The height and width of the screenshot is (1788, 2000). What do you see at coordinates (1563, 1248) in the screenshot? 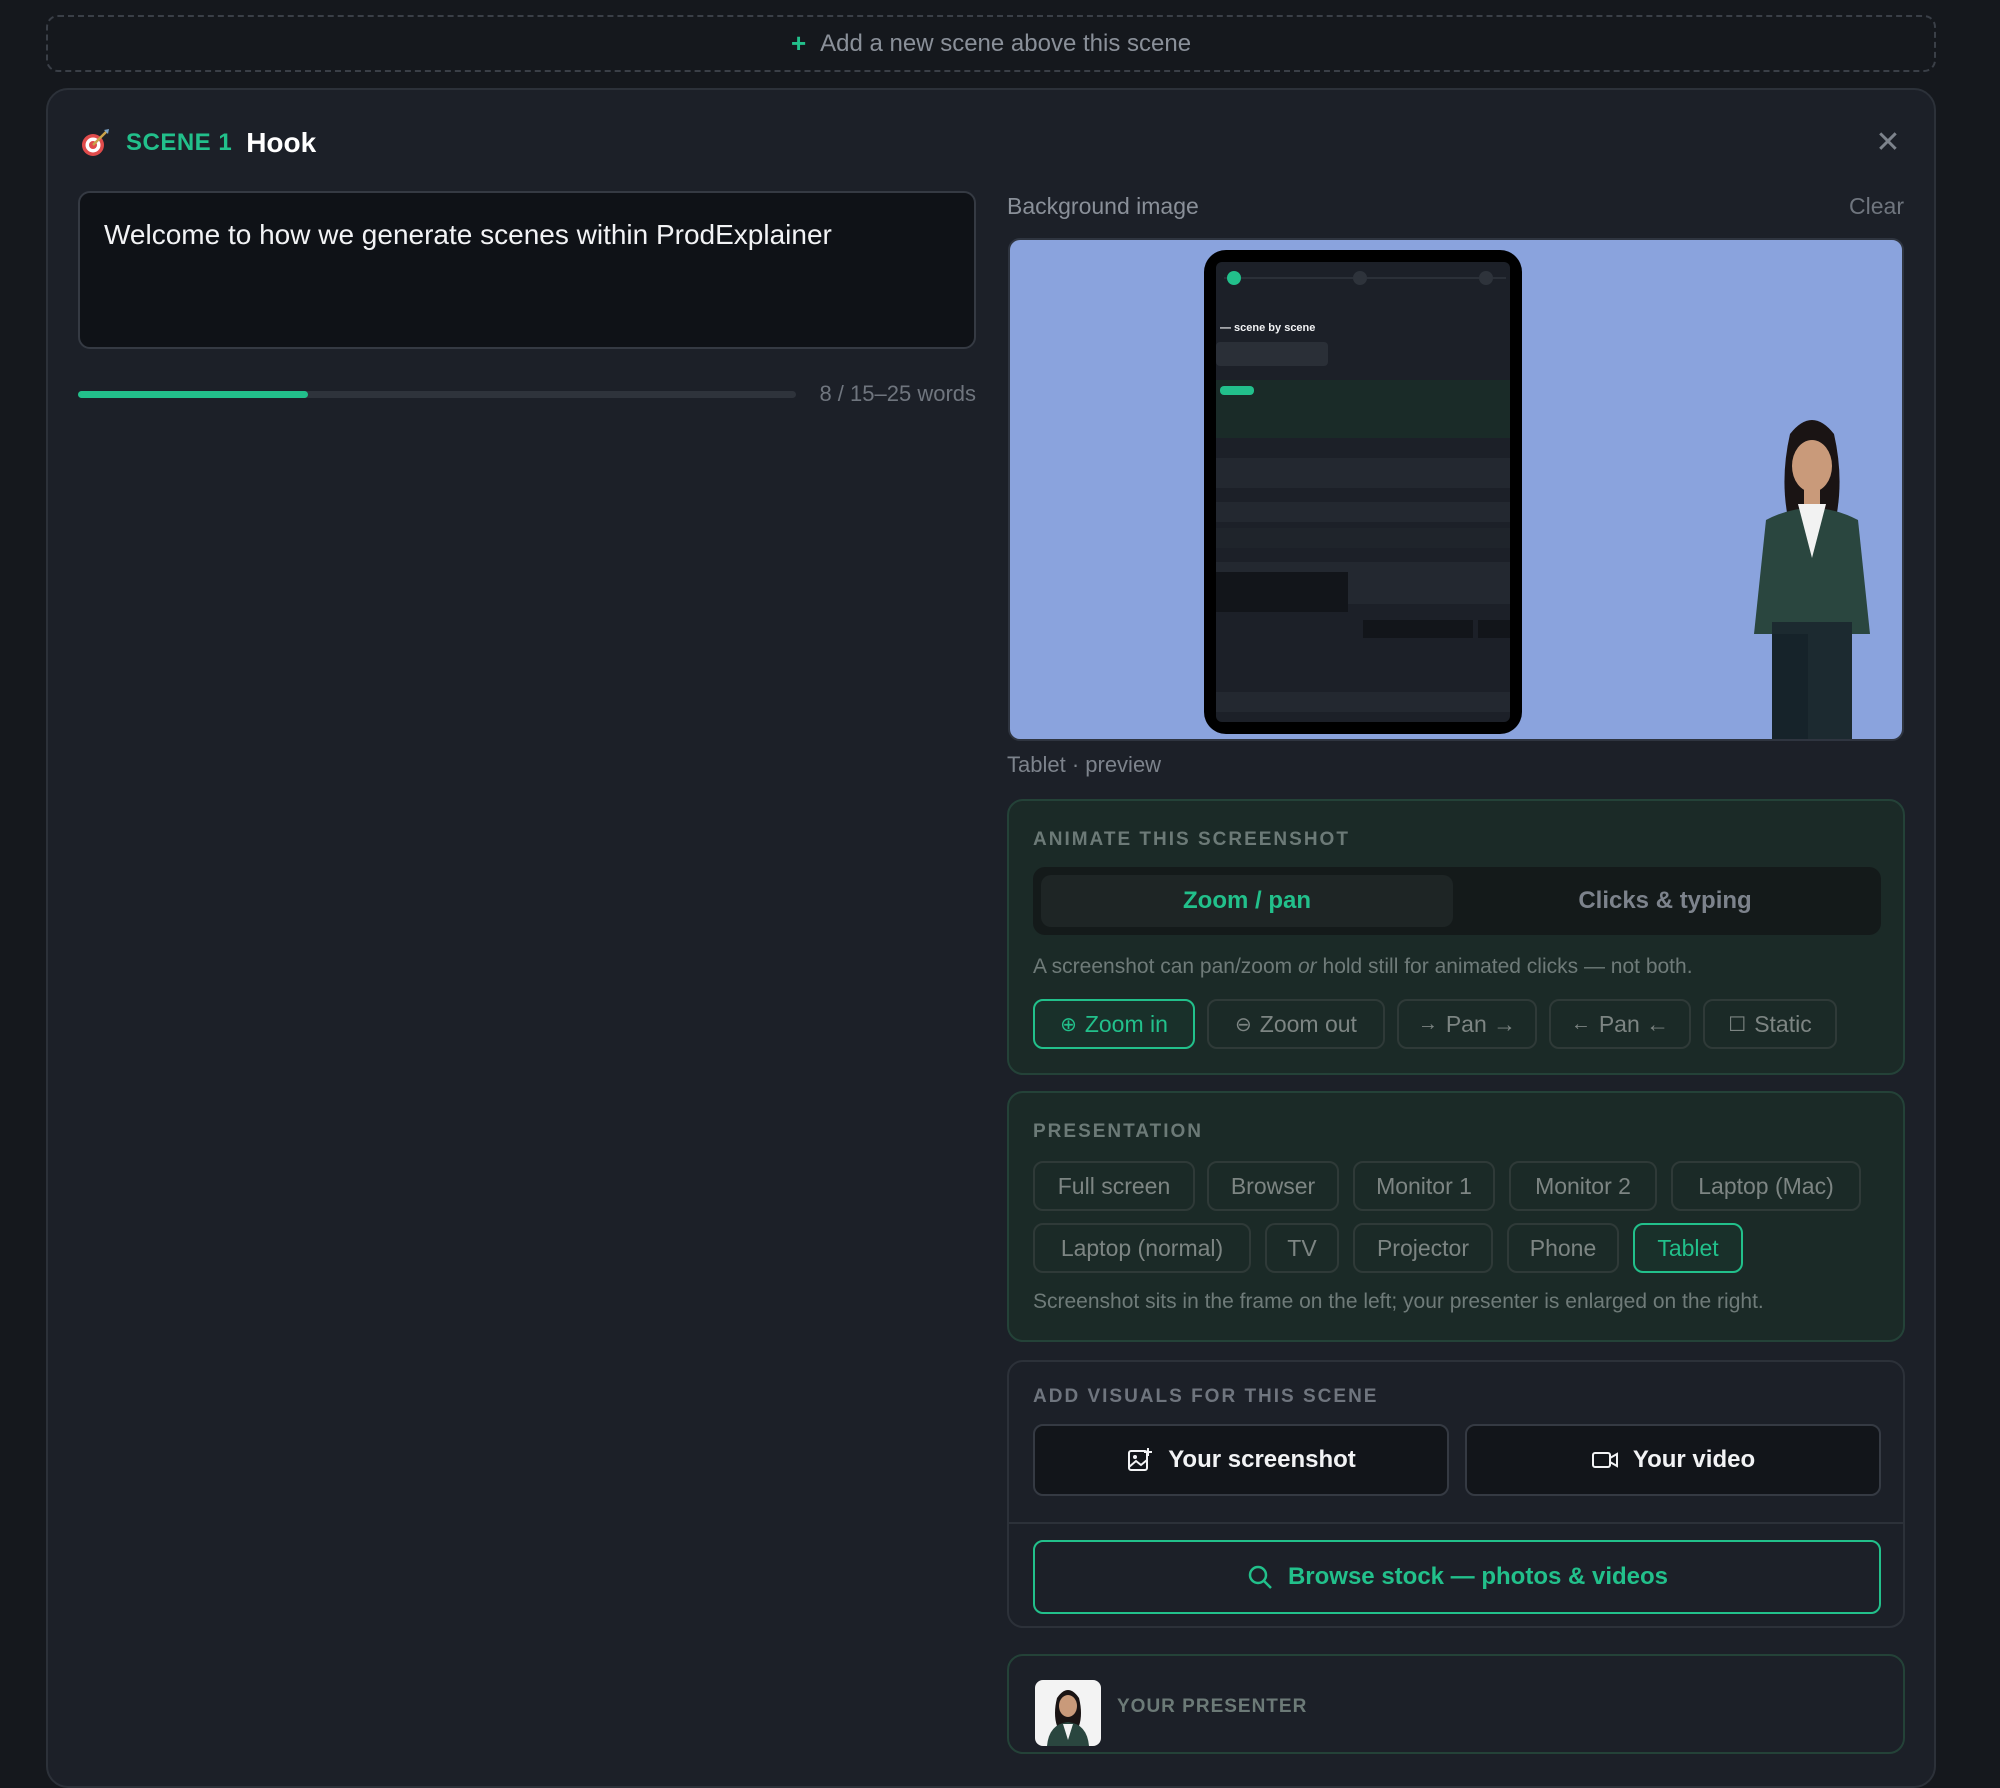
I see `presentation-phone: Phone` at bounding box center [1563, 1248].